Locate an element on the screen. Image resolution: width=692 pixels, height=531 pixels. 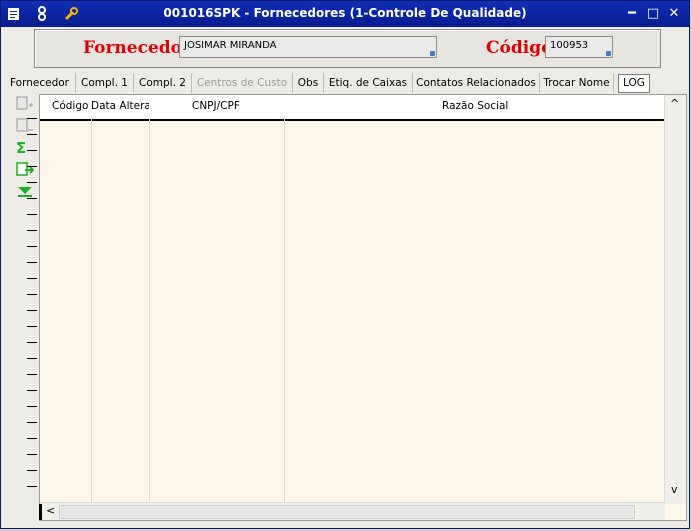
column-header-razao-social: Razão Social is located at coordinates (502, 107).